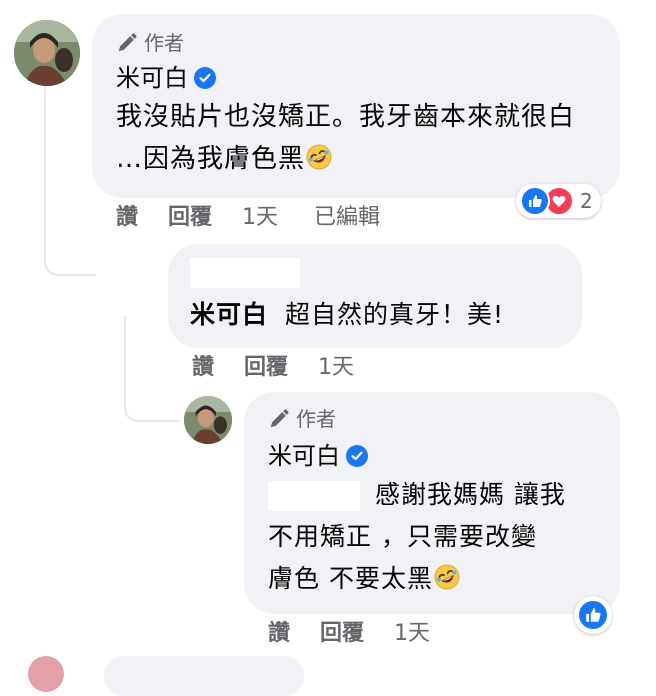  I want to click on comment-bubble, so click(204, 676).